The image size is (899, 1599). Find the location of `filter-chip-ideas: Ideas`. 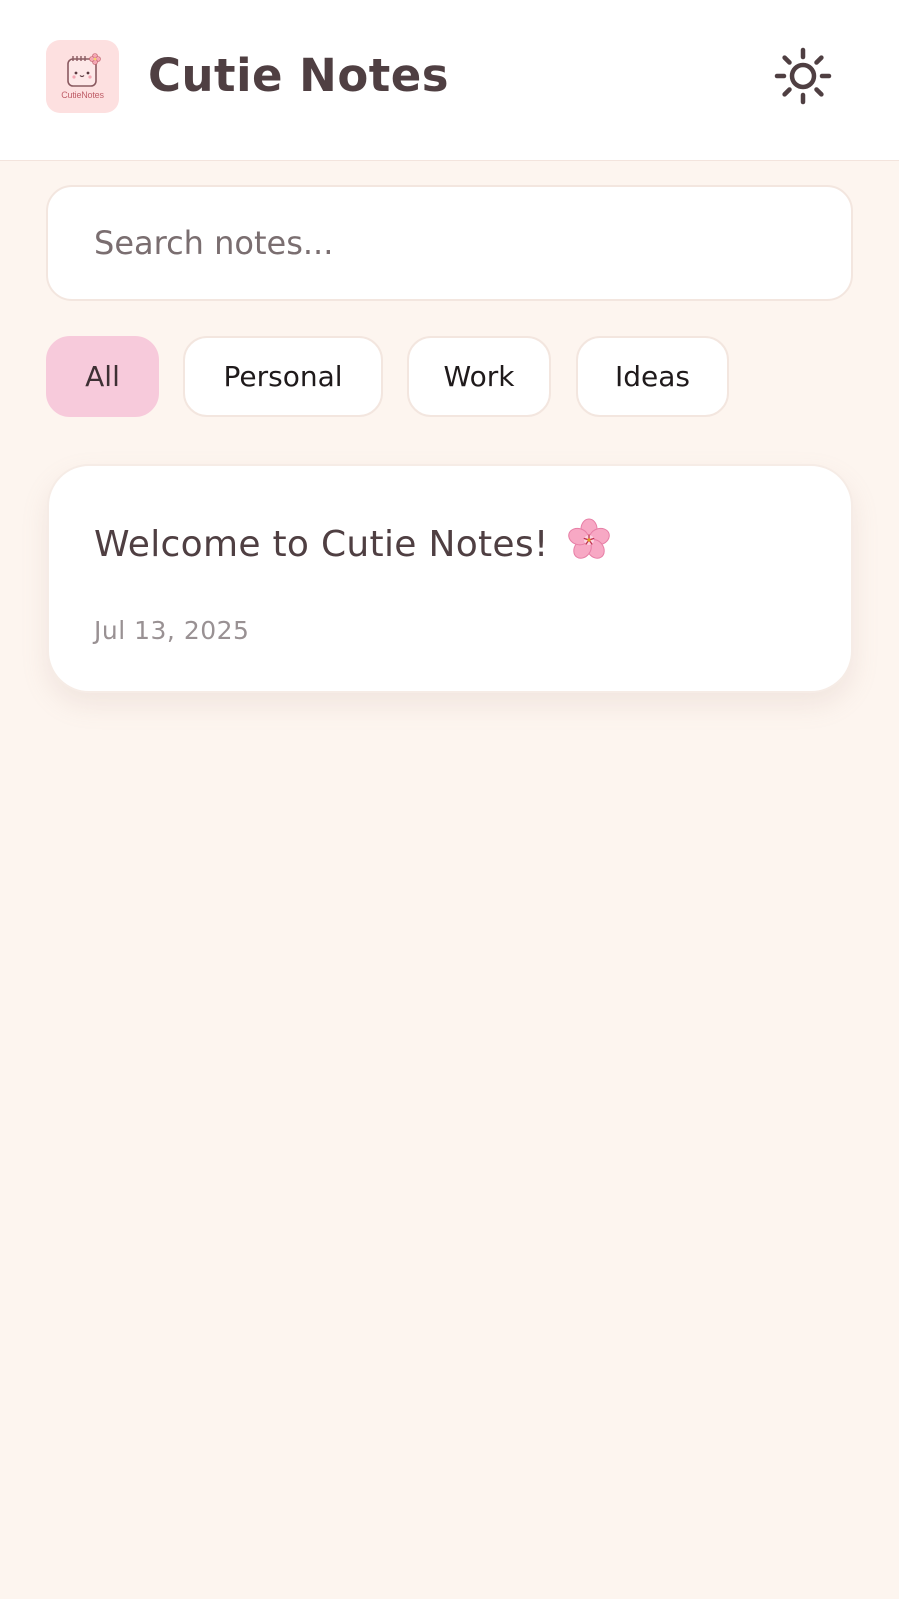

filter-chip-ideas: Ideas is located at coordinates (652, 376).